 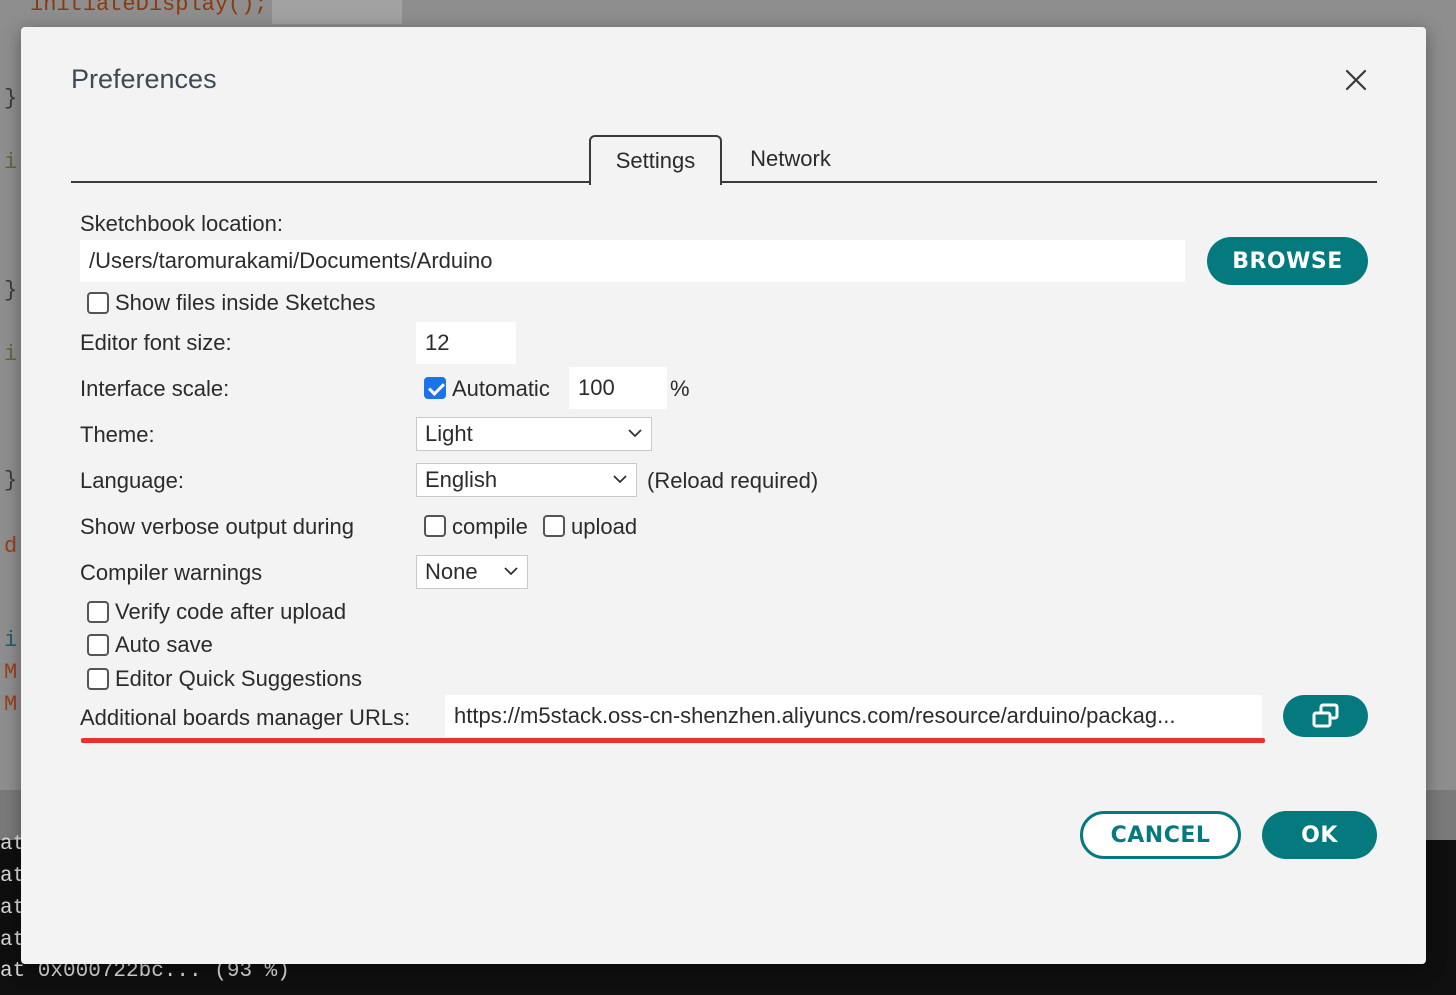 What do you see at coordinates (449, 433) in the screenshot?
I see `theme-select-value: Light` at bounding box center [449, 433].